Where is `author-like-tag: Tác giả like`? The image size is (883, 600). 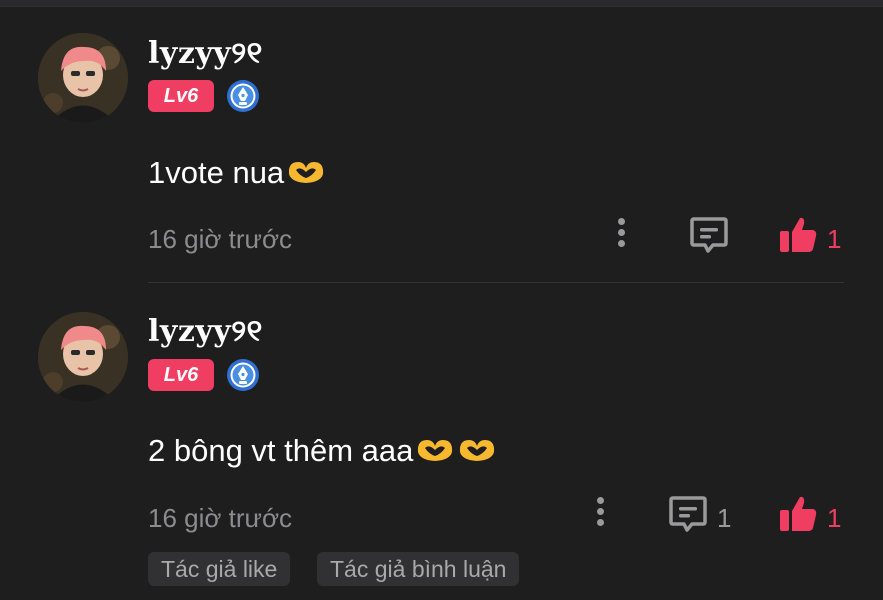
author-like-tag: Tác giả like is located at coordinates (219, 569).